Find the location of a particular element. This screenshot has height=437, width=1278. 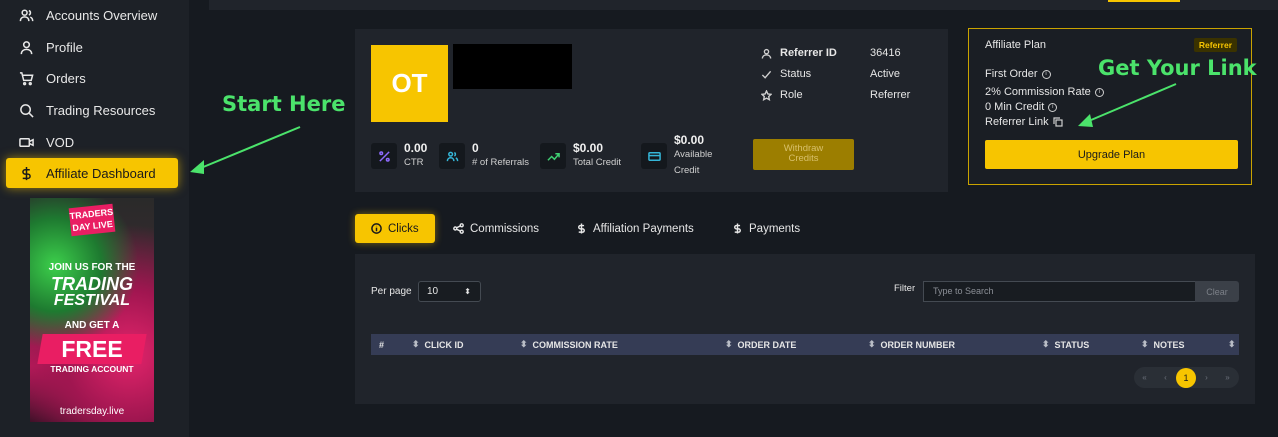

column-label: COMMISSION RATE is located at coordinates (575, 344).